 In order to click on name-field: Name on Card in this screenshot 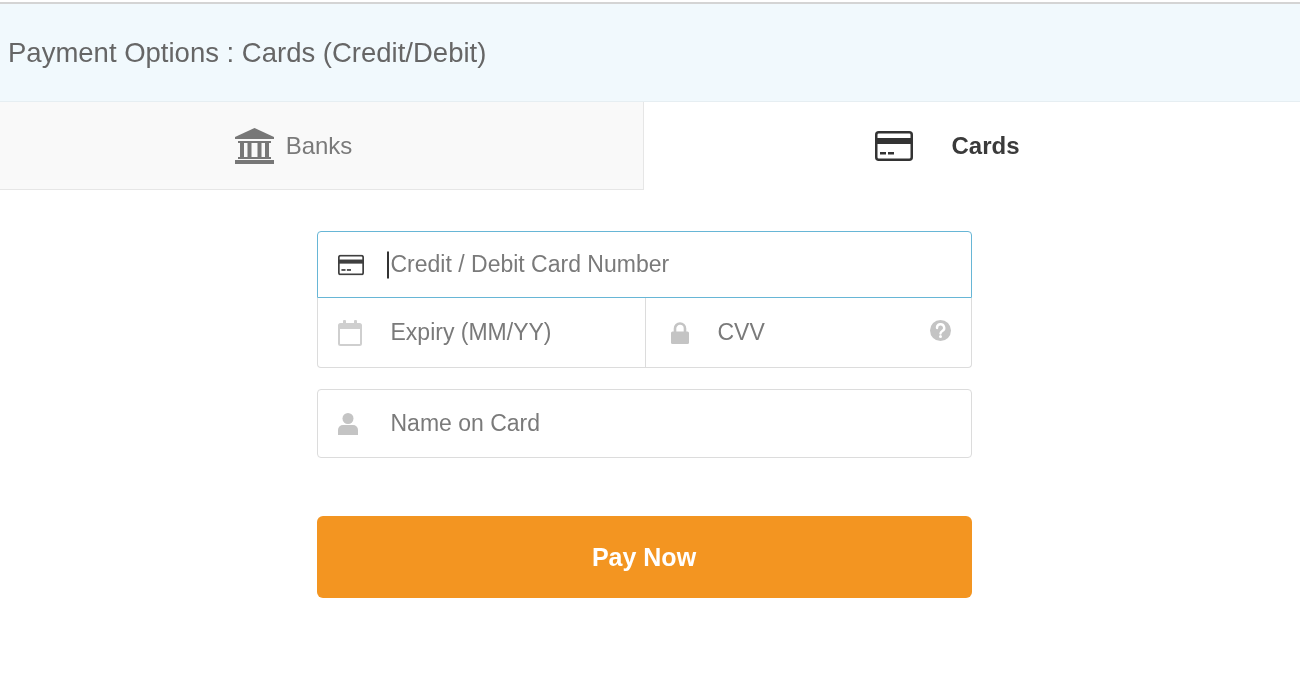, I will do `click(644, 423)`.